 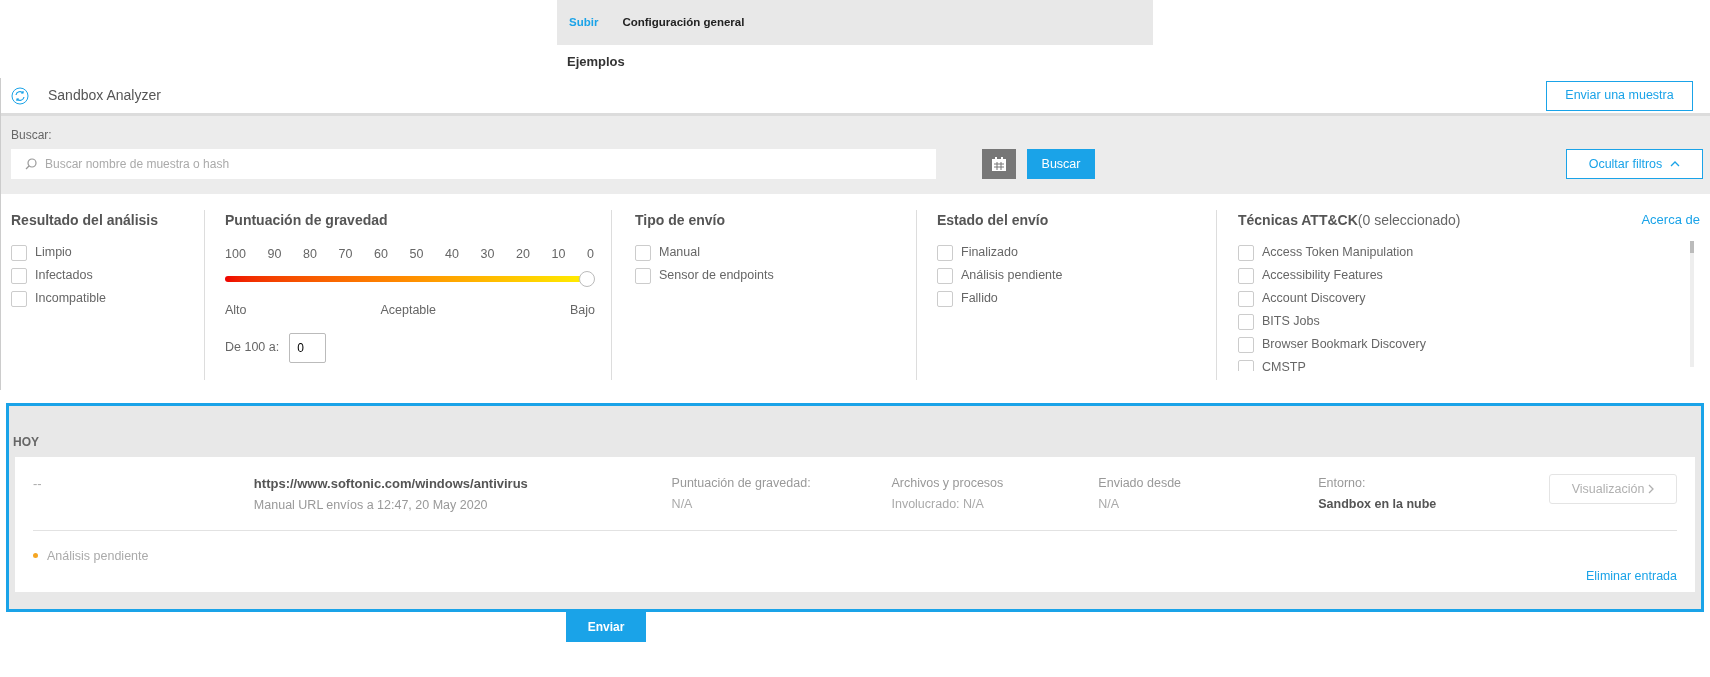 What do you see at coordinates (1342, 483) in the screenshot?
I see `field-label: Entorno:` at bounding box center [1342, 483].